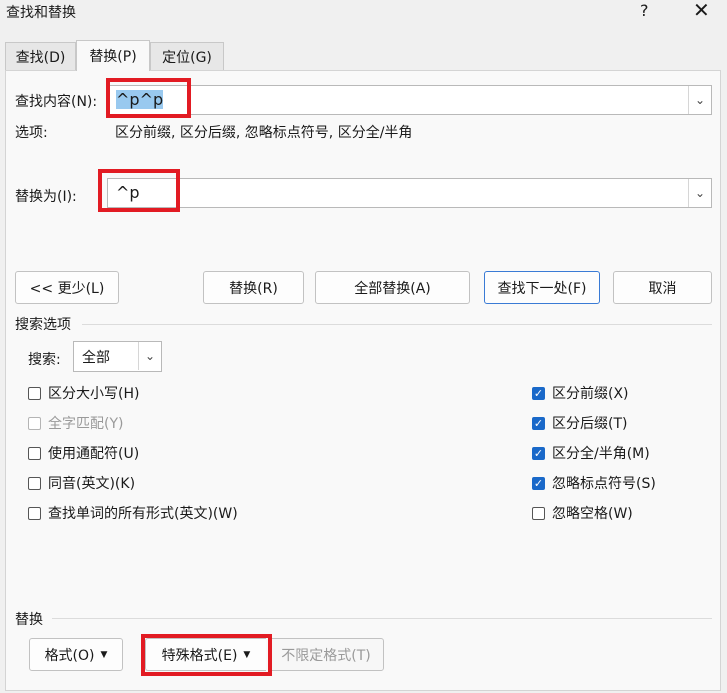 The width and height of the screenshot is (727, 693). I want to click on help-icon: ?, so click(644, 10).